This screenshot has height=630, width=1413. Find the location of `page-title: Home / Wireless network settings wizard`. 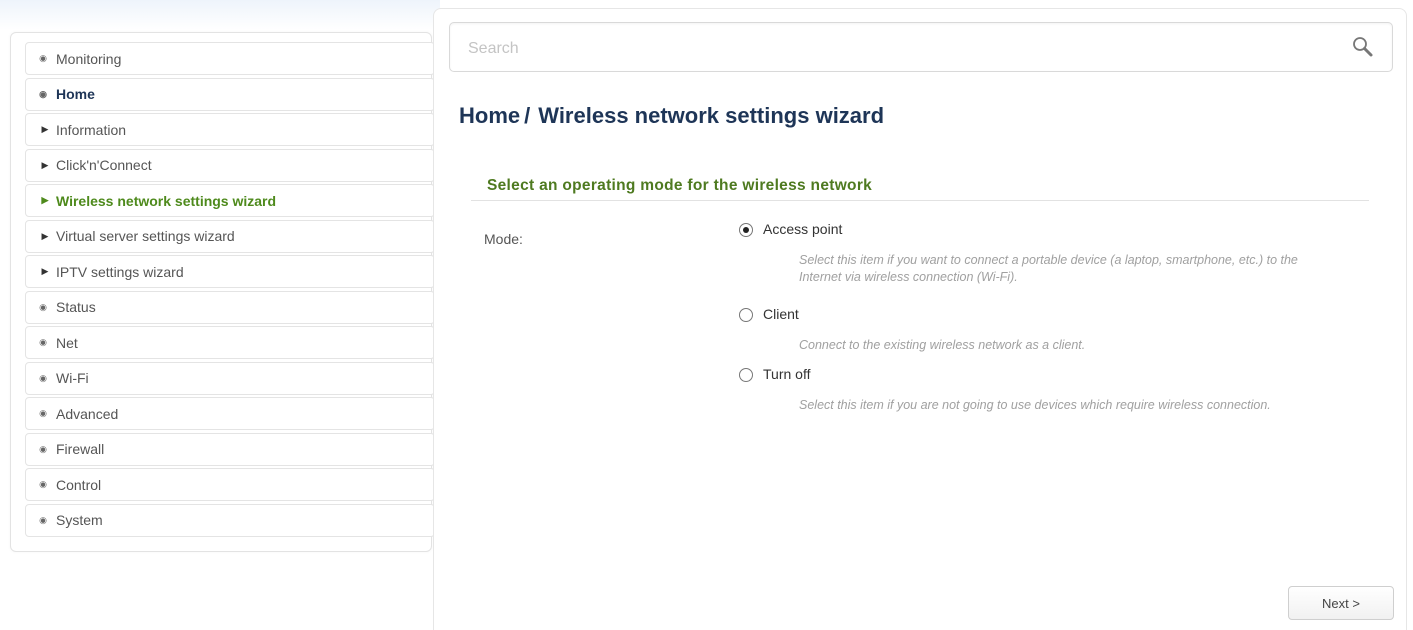

page-title: Home / Wireless network settings wizard is located at coordinates (671, 116).